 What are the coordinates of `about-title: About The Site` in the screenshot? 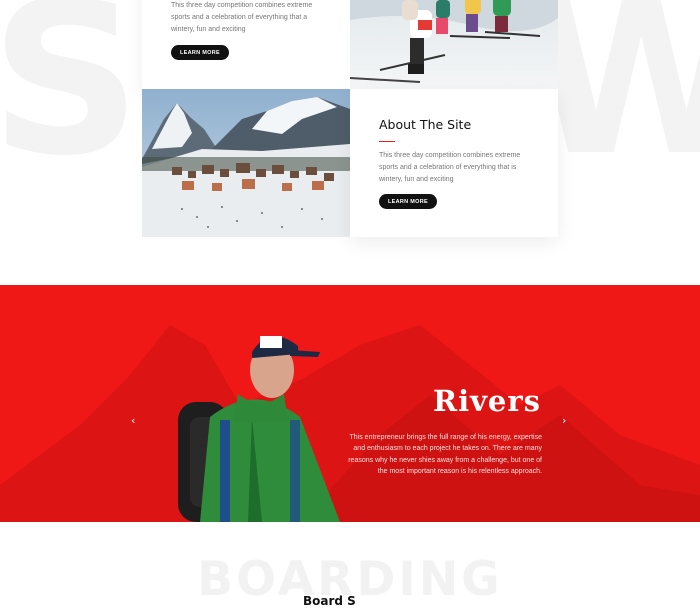 It's located at (425, 124).